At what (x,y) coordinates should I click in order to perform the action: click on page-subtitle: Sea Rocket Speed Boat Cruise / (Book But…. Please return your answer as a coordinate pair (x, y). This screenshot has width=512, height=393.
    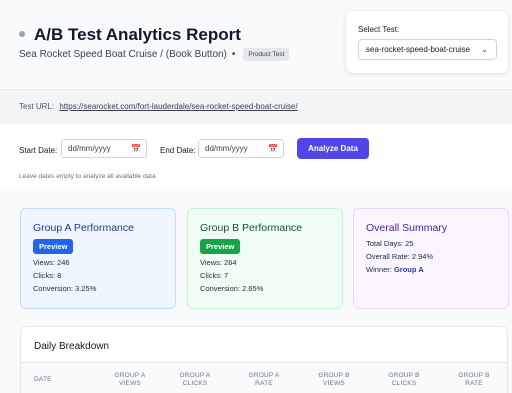
    Looking at the image, I should click on (154, 54).